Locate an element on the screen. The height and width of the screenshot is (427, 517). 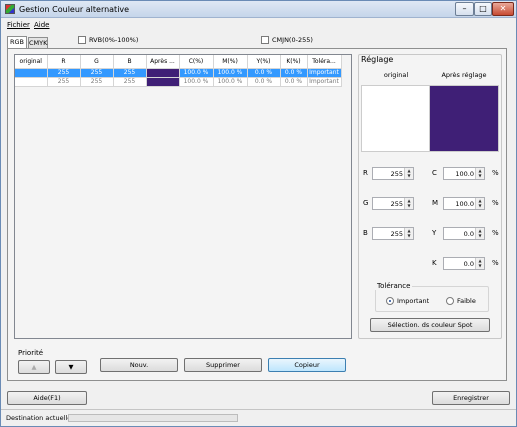
cell-m: 100.0 % is located at coordinates (230, 73).